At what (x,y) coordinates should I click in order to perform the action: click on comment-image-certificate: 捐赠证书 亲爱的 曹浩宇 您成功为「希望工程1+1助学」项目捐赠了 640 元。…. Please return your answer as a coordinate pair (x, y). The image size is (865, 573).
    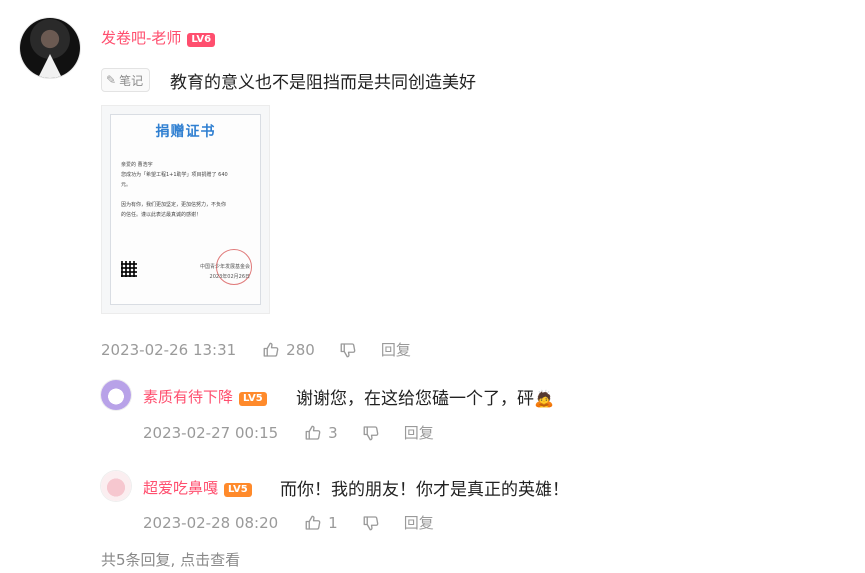
    Looking at the image, I should click on (185, 209).